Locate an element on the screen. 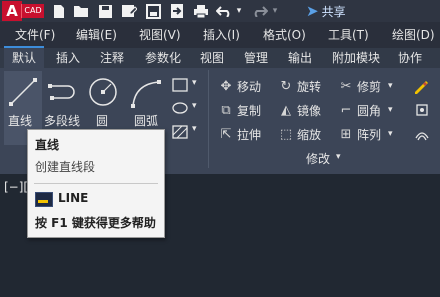 The width and height of the screenshot is (440, 297). fillet-icon: ⌐ is located at coordinates (346, 110).